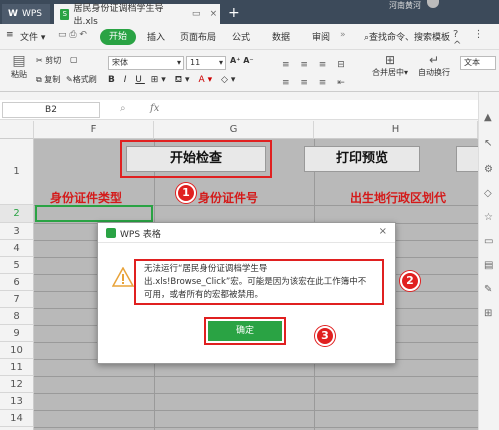 The width and height of the screenshot is (499, 430). I want to click on menu-file: 文件 ▾, so click(32, 36).